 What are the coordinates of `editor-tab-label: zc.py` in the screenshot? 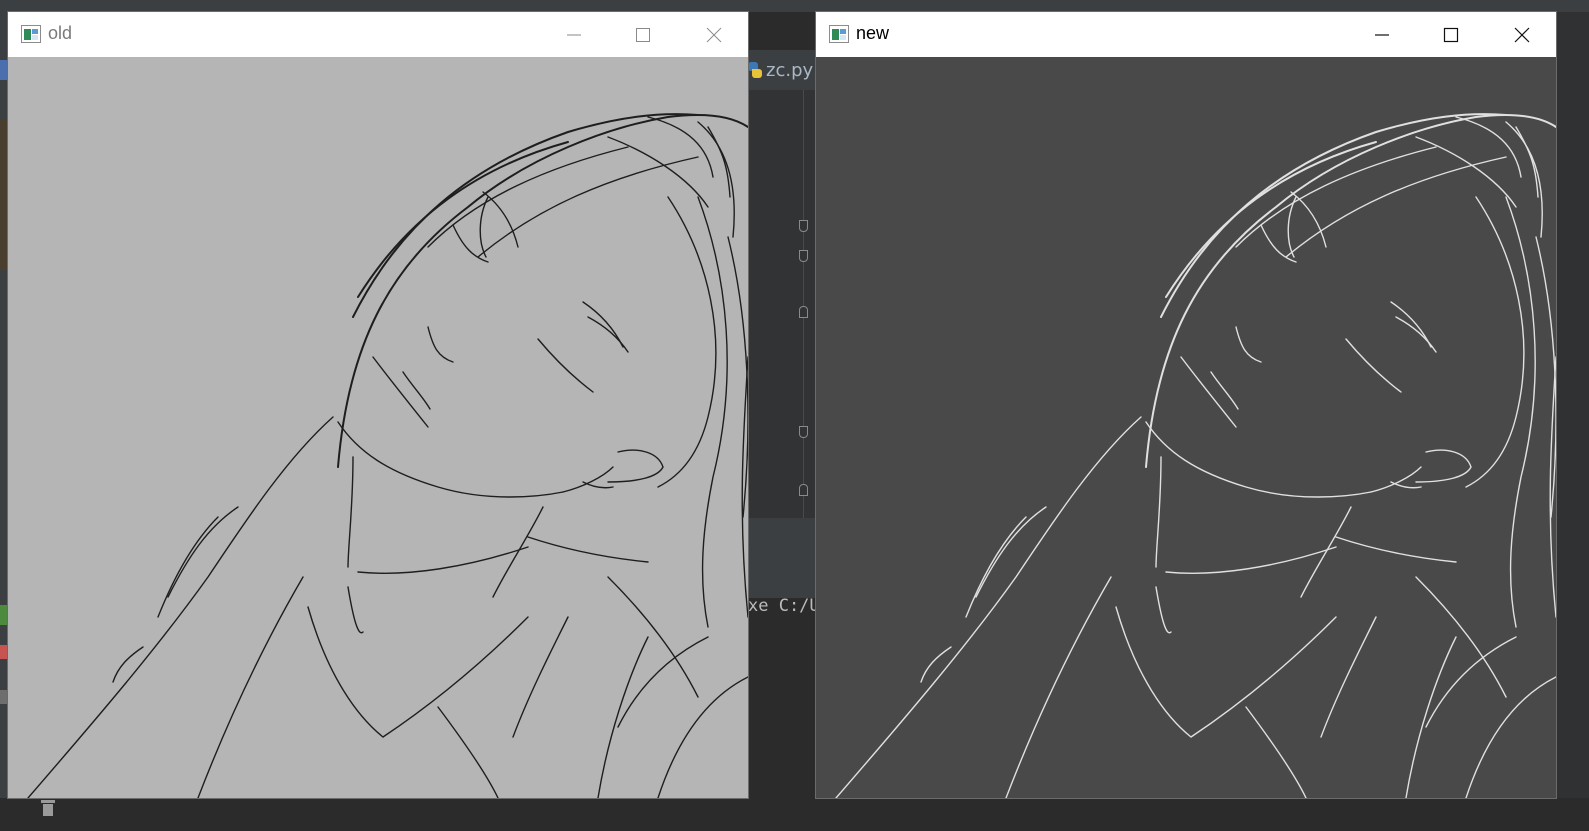 It's located at (790, 70).